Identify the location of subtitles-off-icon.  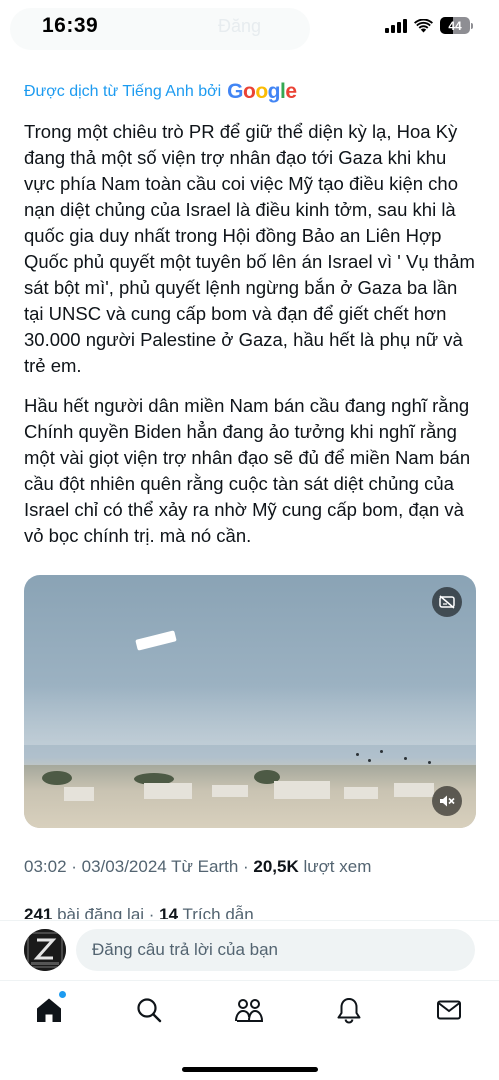
(447, 602).